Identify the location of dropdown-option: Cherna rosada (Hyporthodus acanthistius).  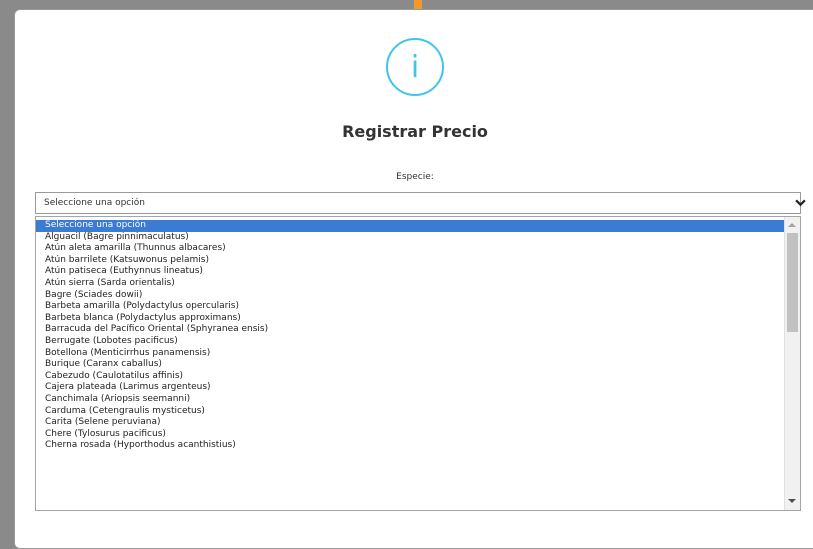
(410, 446).